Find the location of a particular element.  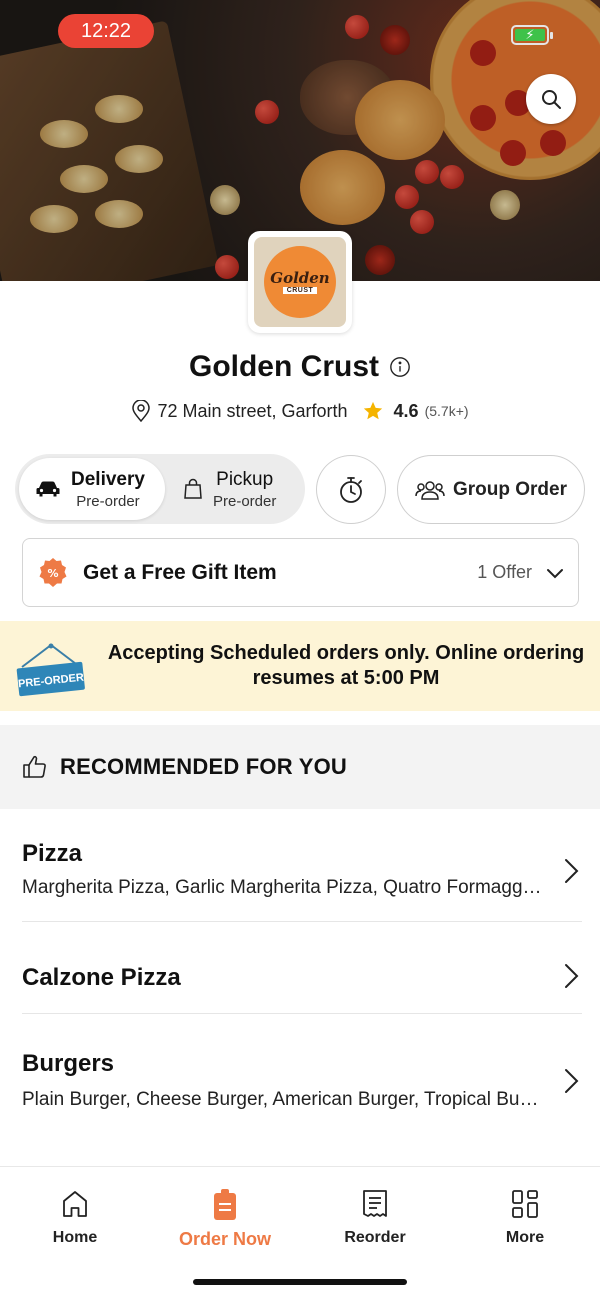

grid-icon is located at coordinates (525, 1204).